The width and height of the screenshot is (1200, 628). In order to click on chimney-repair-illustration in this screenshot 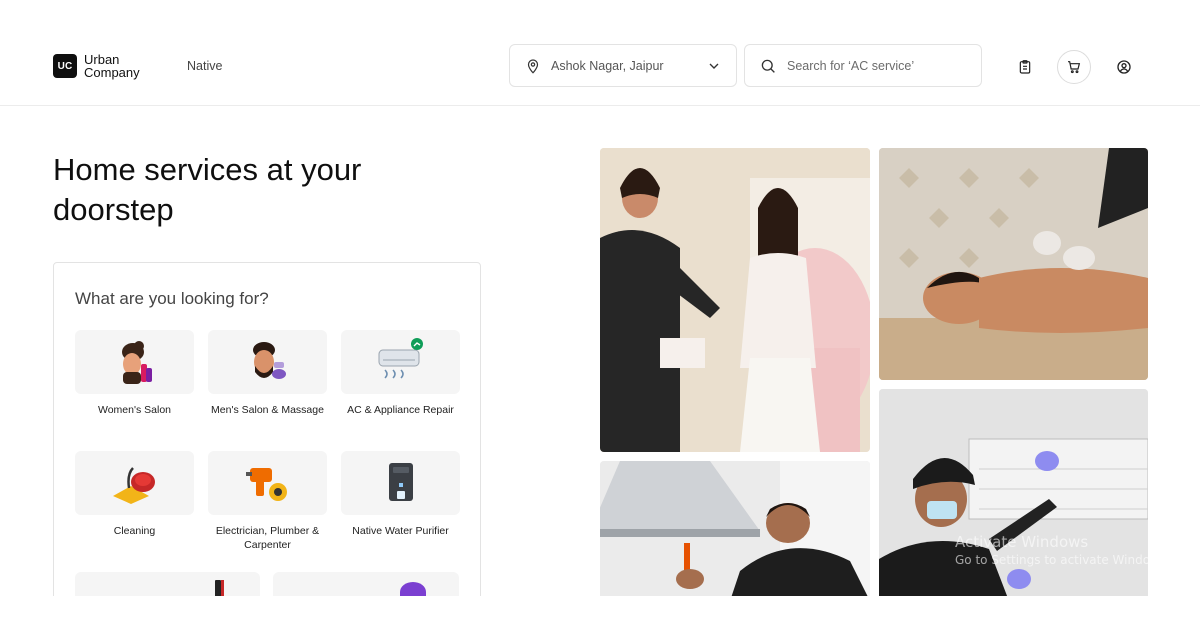, I will do `click(735, 531)`.